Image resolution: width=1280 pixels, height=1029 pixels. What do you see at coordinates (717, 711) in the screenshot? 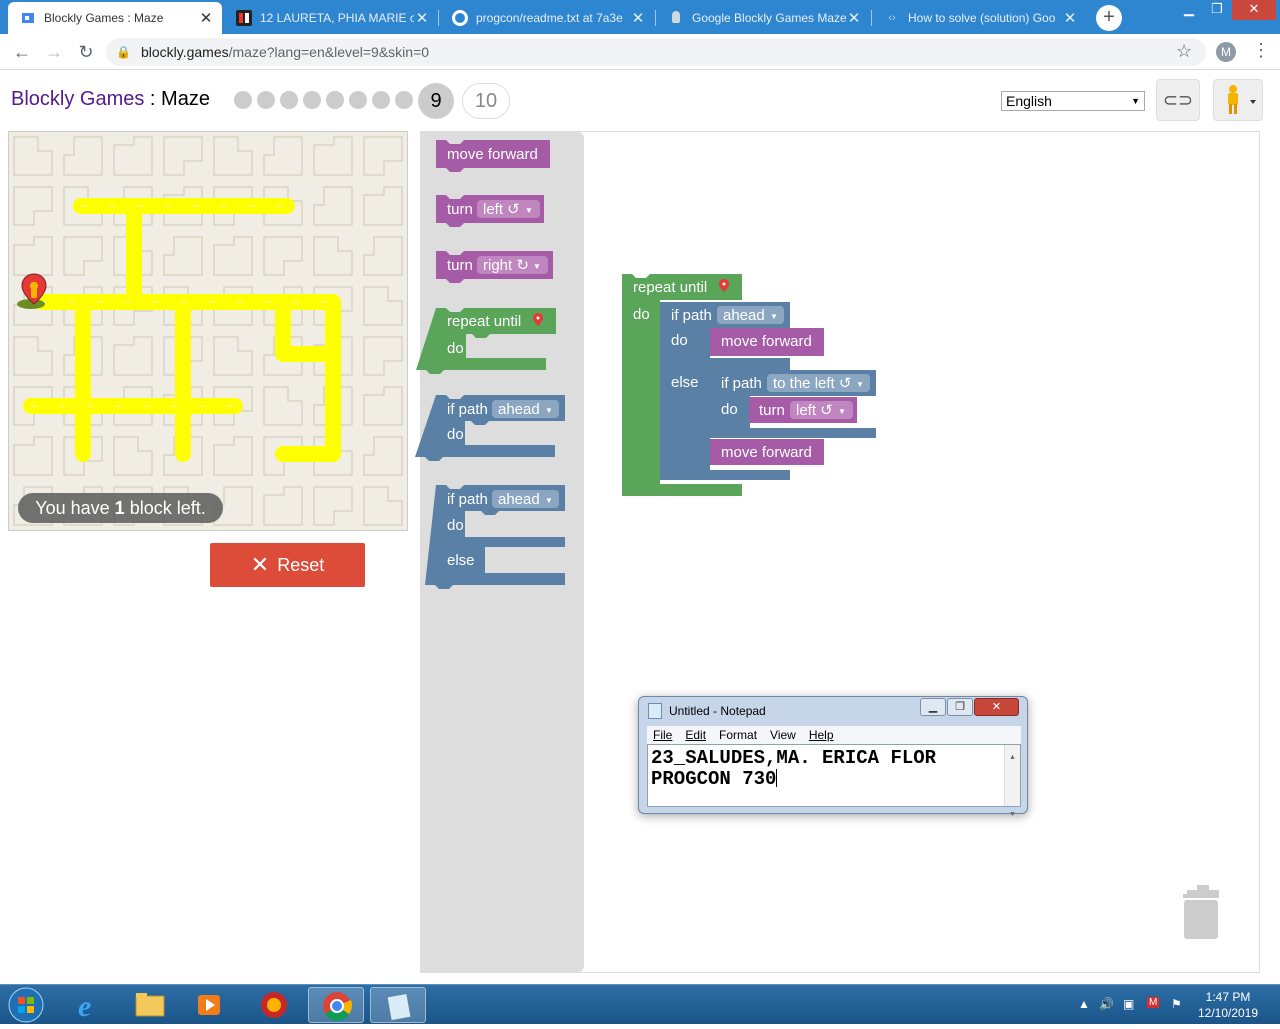
I see `notepad-title: Untitled - Notepad` at bounding box center [717, 711].